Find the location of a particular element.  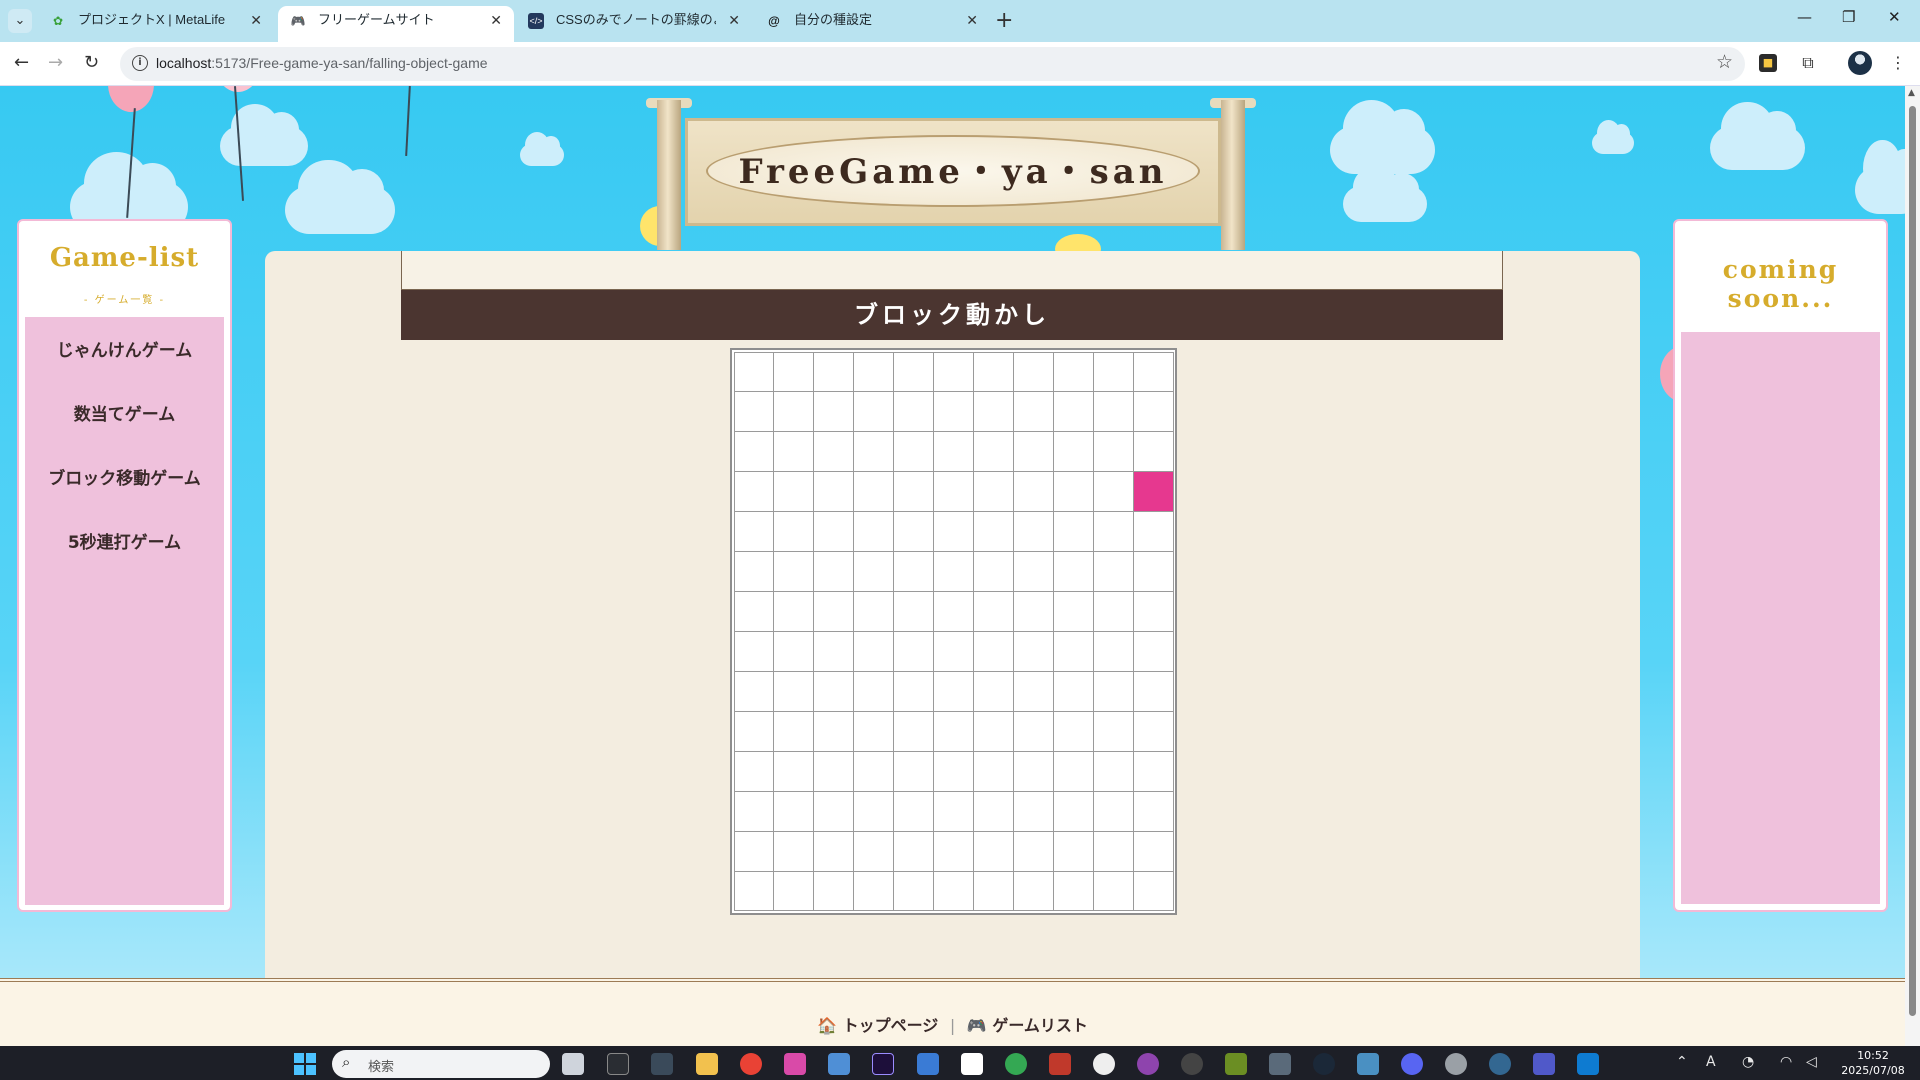

forward-icon: → is located at coordinates (55, 62).